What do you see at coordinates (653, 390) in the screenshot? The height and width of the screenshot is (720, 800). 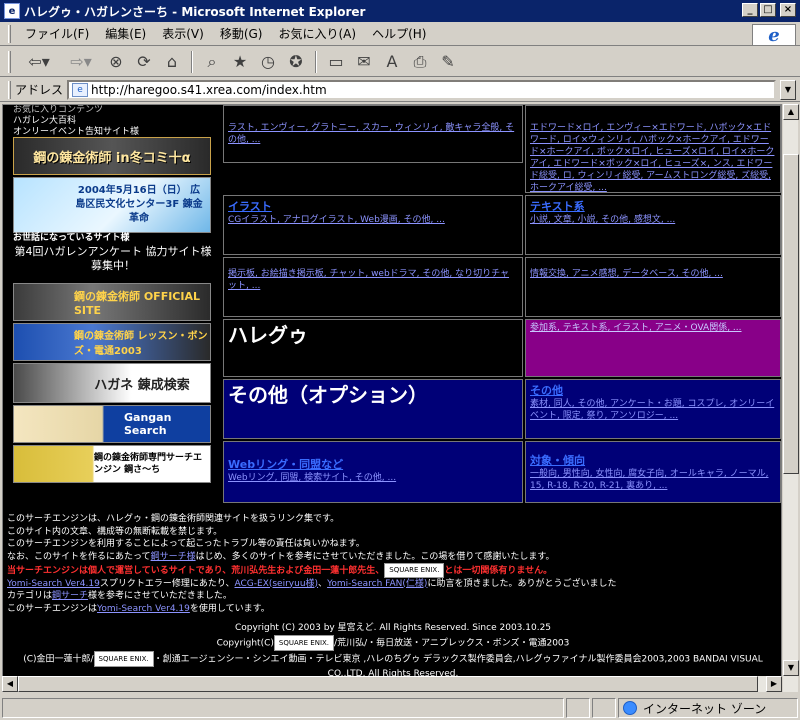 I see `category-other-title: その他` at bounding box center [653, 390].